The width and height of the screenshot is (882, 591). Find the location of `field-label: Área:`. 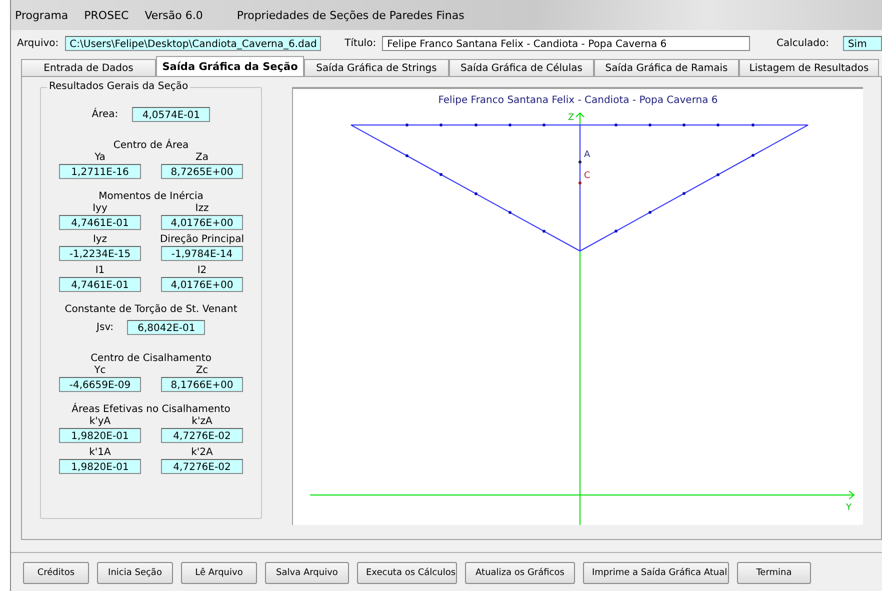

field-label: Área: is located at coordinates (105, 114).